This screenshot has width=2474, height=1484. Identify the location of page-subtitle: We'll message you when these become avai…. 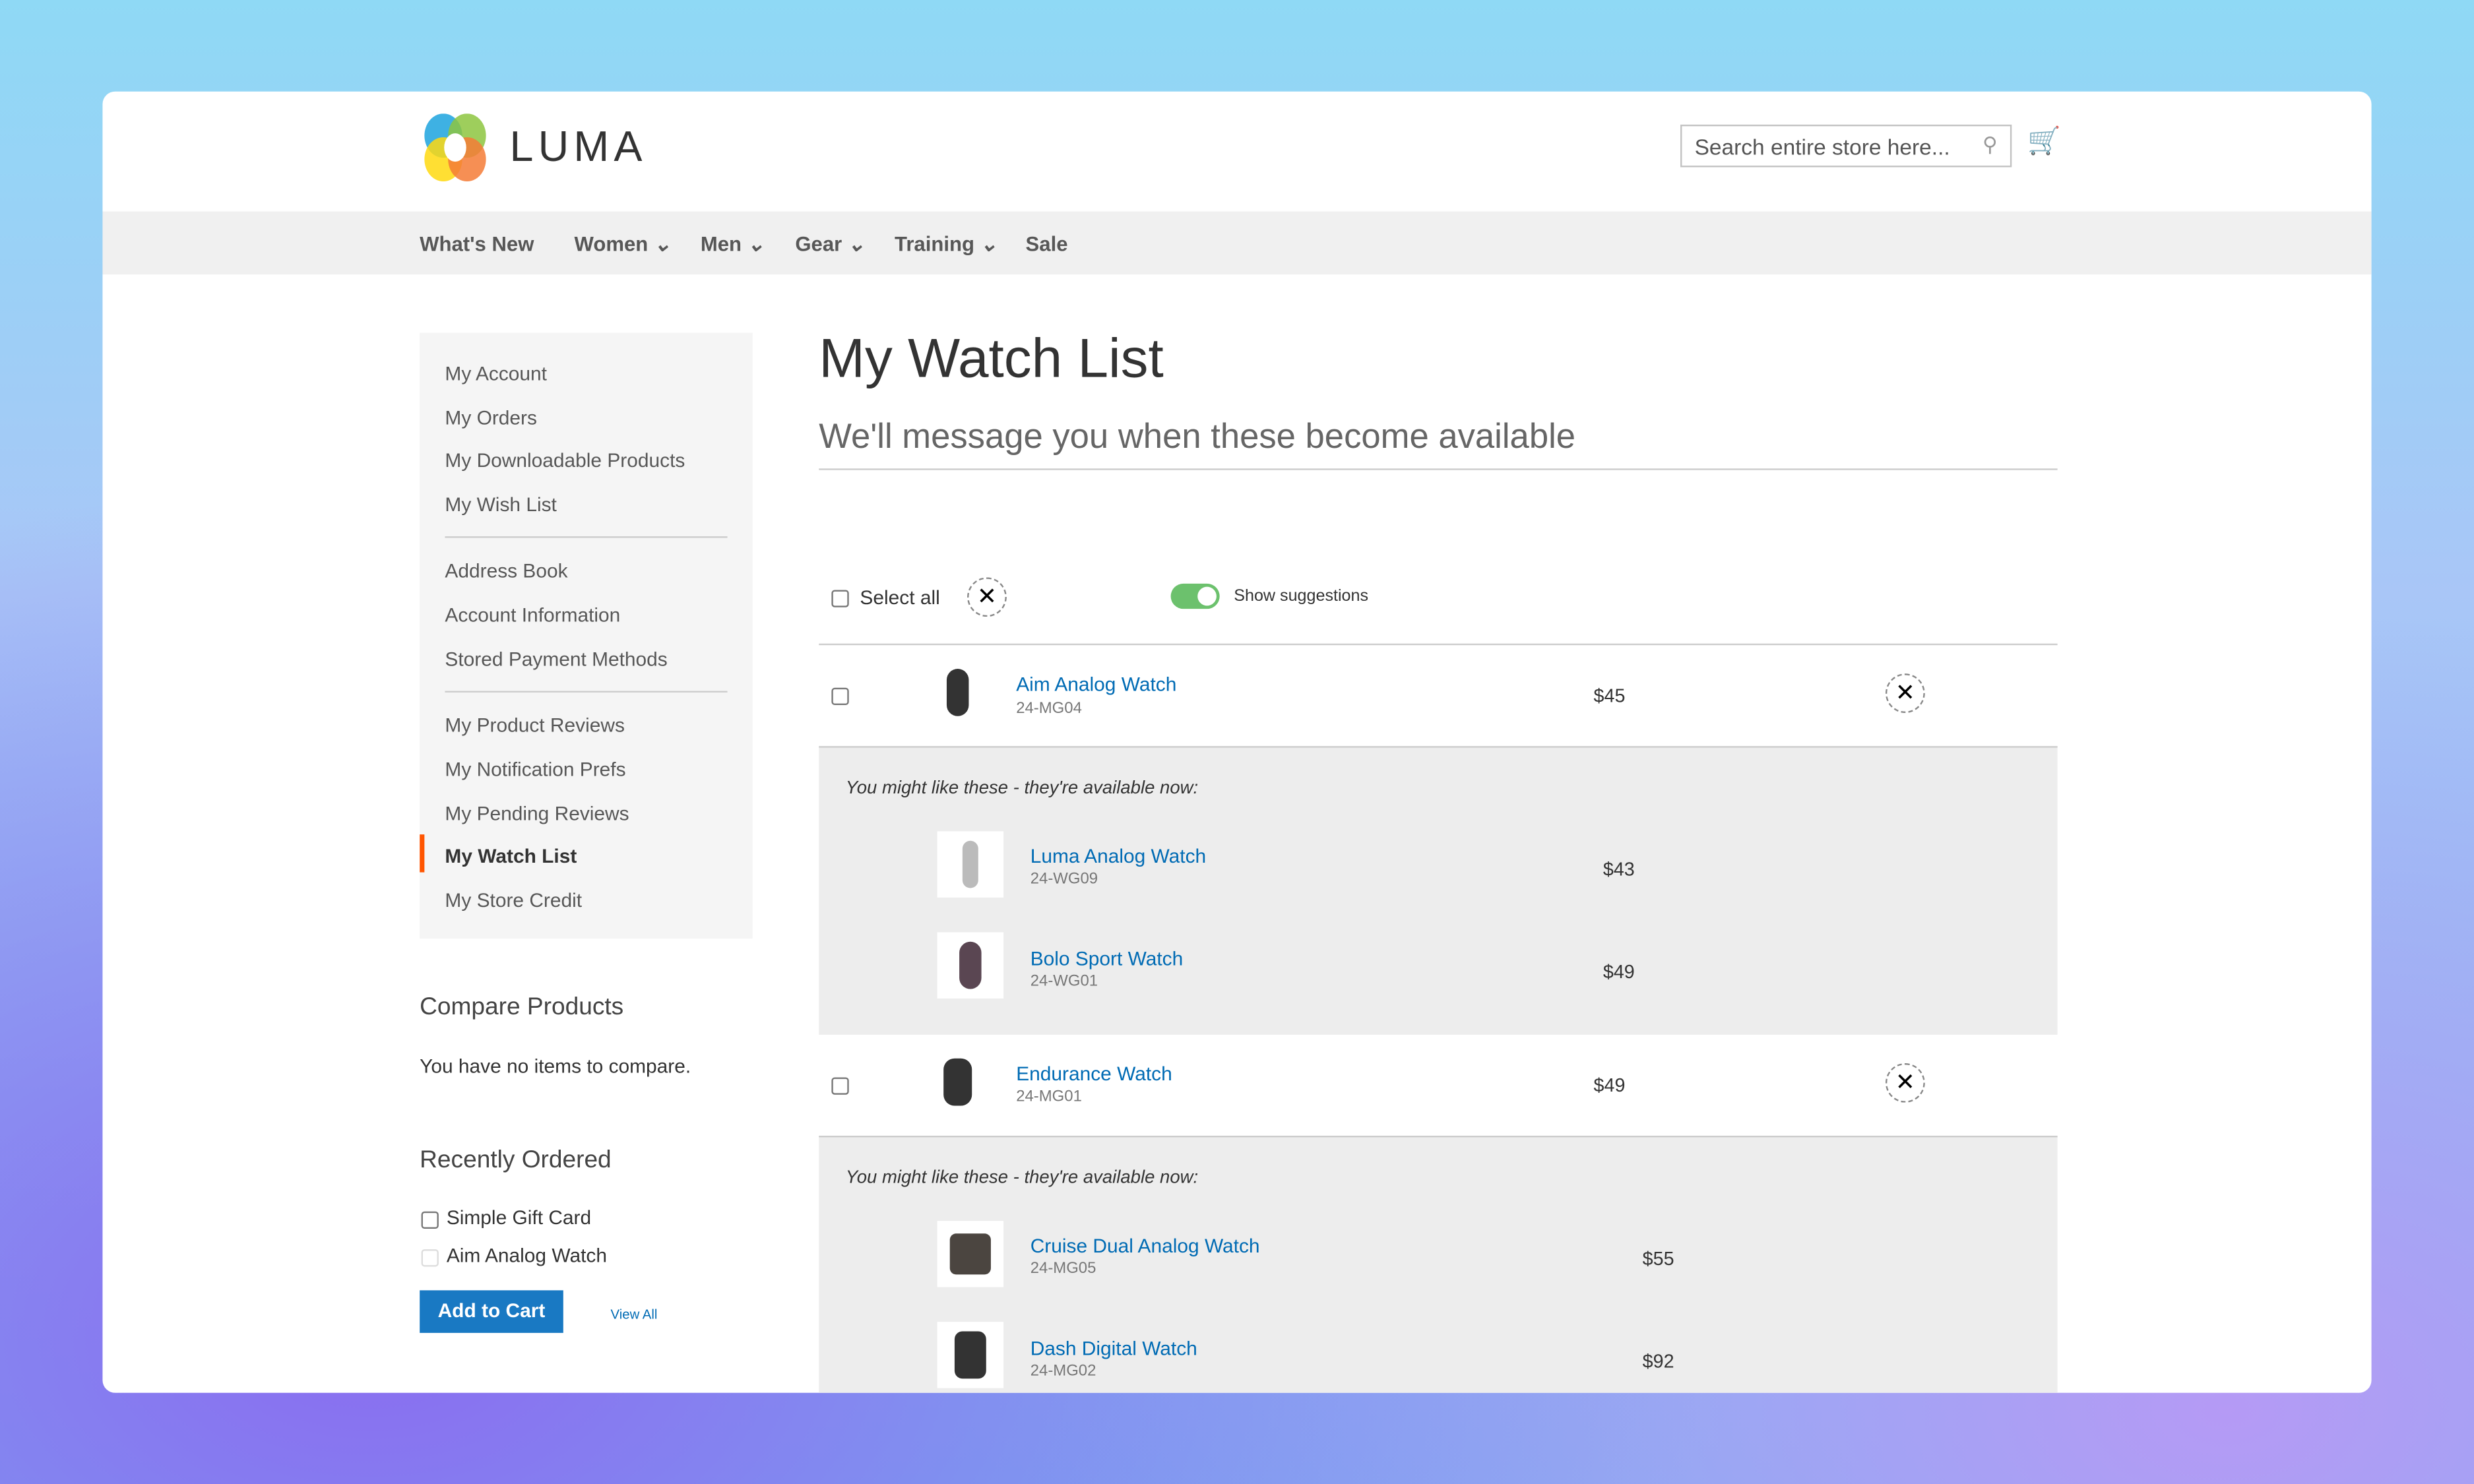
(1197, 436).